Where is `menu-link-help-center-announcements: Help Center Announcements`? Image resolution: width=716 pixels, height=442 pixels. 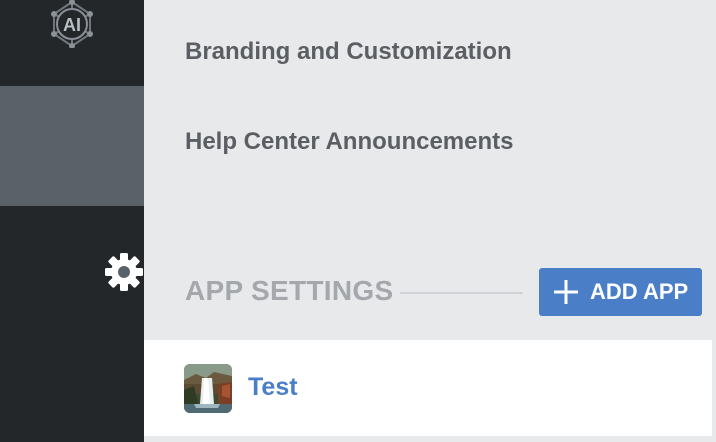
menu-link-help-center-announcements: Help Center Announcements is located at coordinates (349, 142).